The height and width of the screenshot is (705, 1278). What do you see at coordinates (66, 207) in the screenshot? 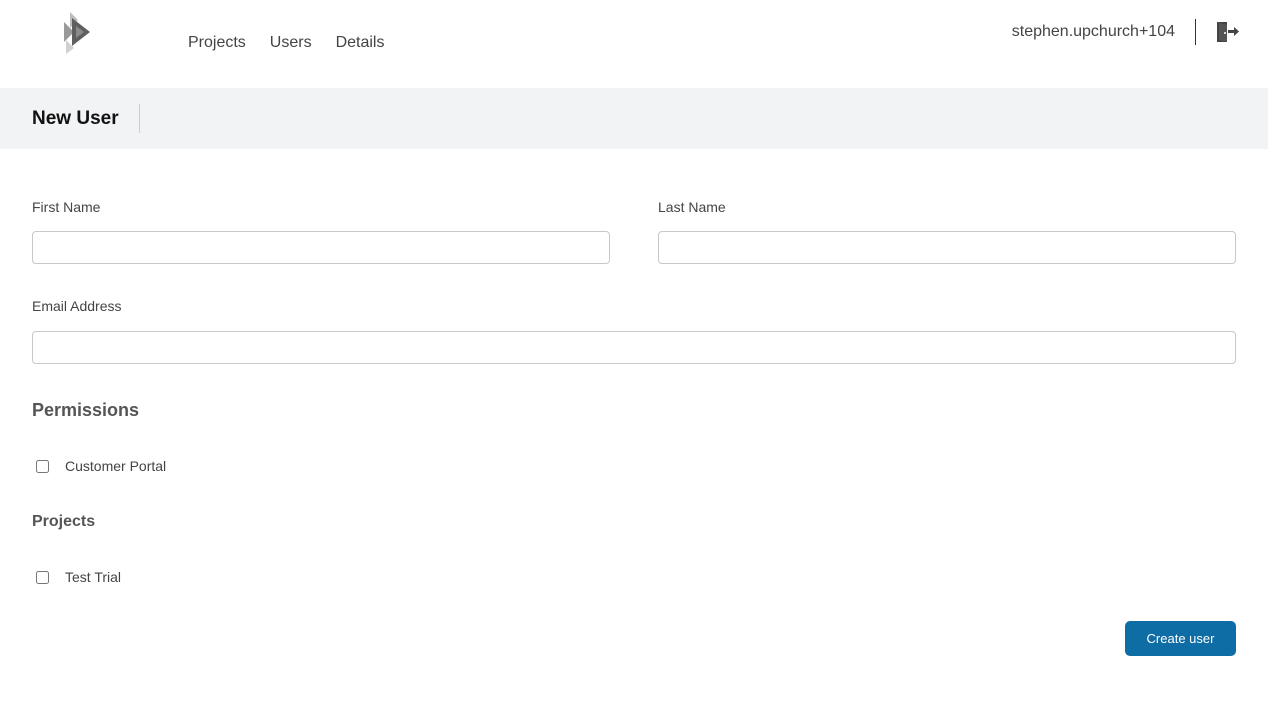
I see `first-name-label: First Name` at bounding box center [66, 207].